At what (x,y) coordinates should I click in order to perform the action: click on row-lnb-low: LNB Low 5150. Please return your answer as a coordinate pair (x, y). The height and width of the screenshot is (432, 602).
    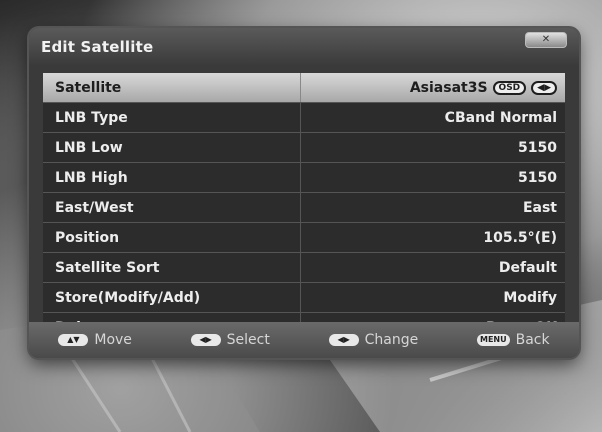
    Looking at the image, I should click on (304, 148).